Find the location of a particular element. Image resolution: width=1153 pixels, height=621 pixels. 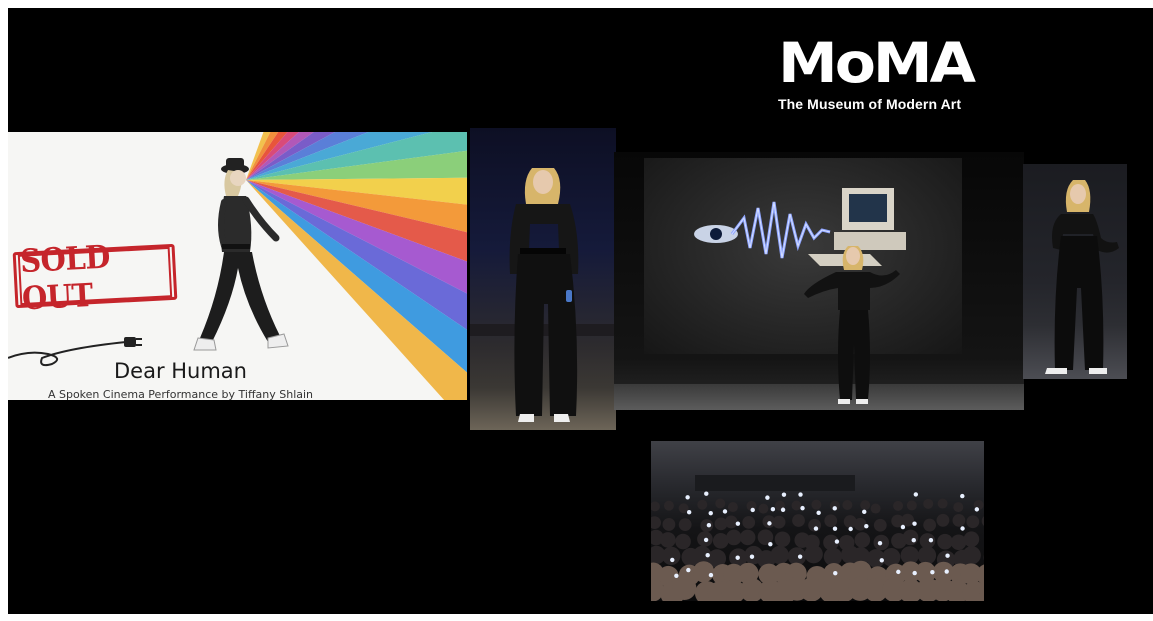

sold-out-stamp: SOLD OUT is located at coordinates (95, 277).